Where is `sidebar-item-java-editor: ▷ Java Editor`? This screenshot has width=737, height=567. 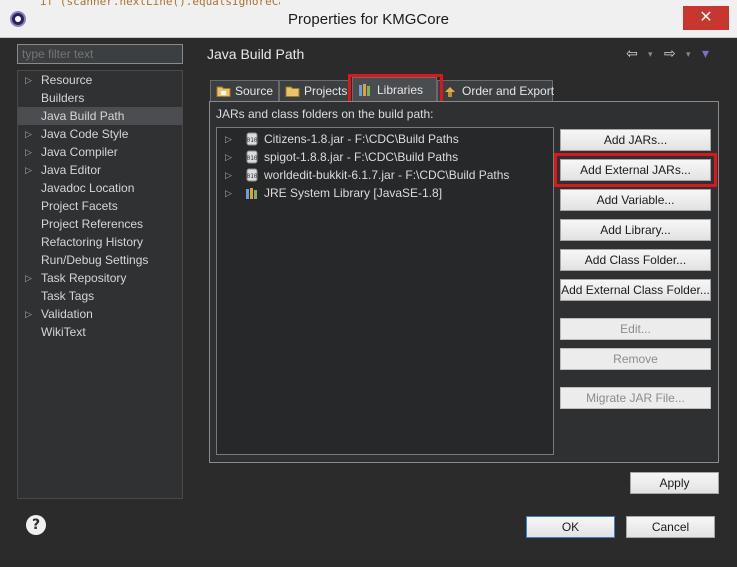 sidebar-item-java-editor: ▷ Java Editor is located at coordinates (100, 170).